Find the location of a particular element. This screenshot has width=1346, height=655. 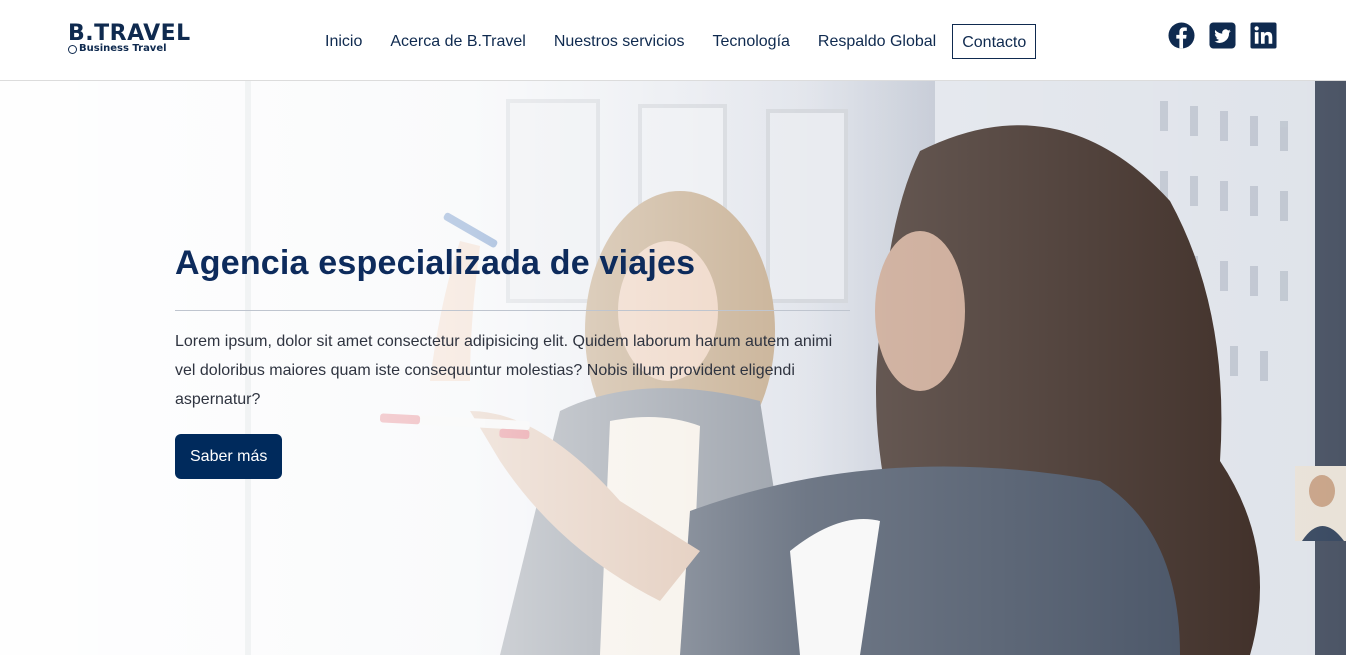

saber-mas-button: Saber más is located at coordinates (229, 456).